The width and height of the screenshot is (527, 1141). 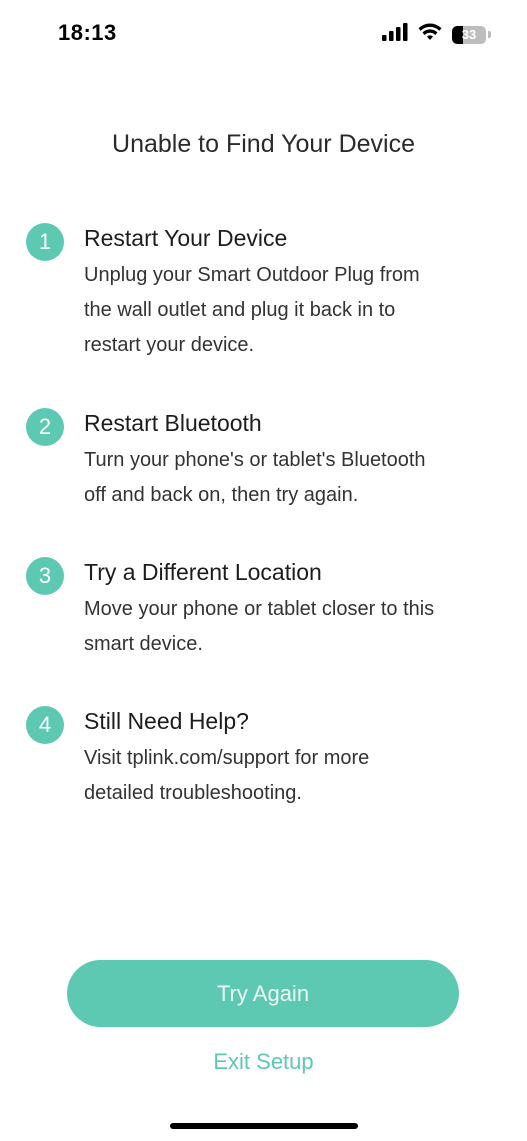 I want to click on try-again-button: Try Again, so click(x=263, y=993).